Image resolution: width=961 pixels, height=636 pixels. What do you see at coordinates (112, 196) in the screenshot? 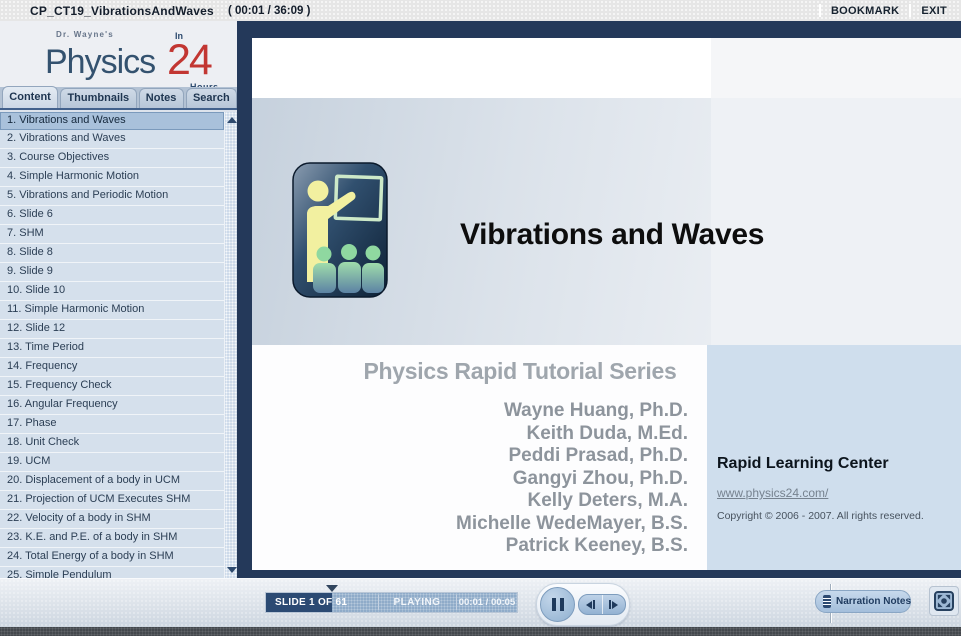
I see `toc-item: 5. Vibrations and Periodic Motion` at bounding box center [112, 196].